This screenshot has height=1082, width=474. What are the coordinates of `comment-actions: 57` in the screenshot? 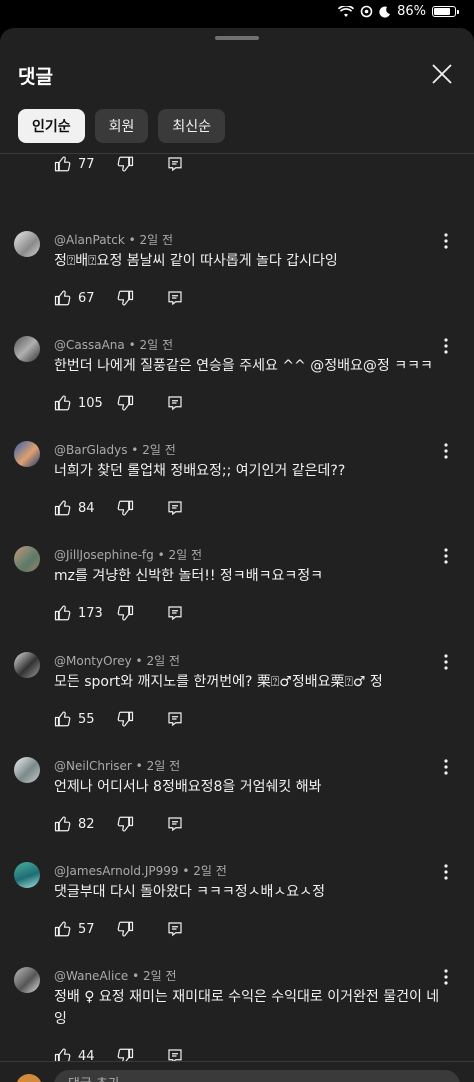 It's located at (119, 929).